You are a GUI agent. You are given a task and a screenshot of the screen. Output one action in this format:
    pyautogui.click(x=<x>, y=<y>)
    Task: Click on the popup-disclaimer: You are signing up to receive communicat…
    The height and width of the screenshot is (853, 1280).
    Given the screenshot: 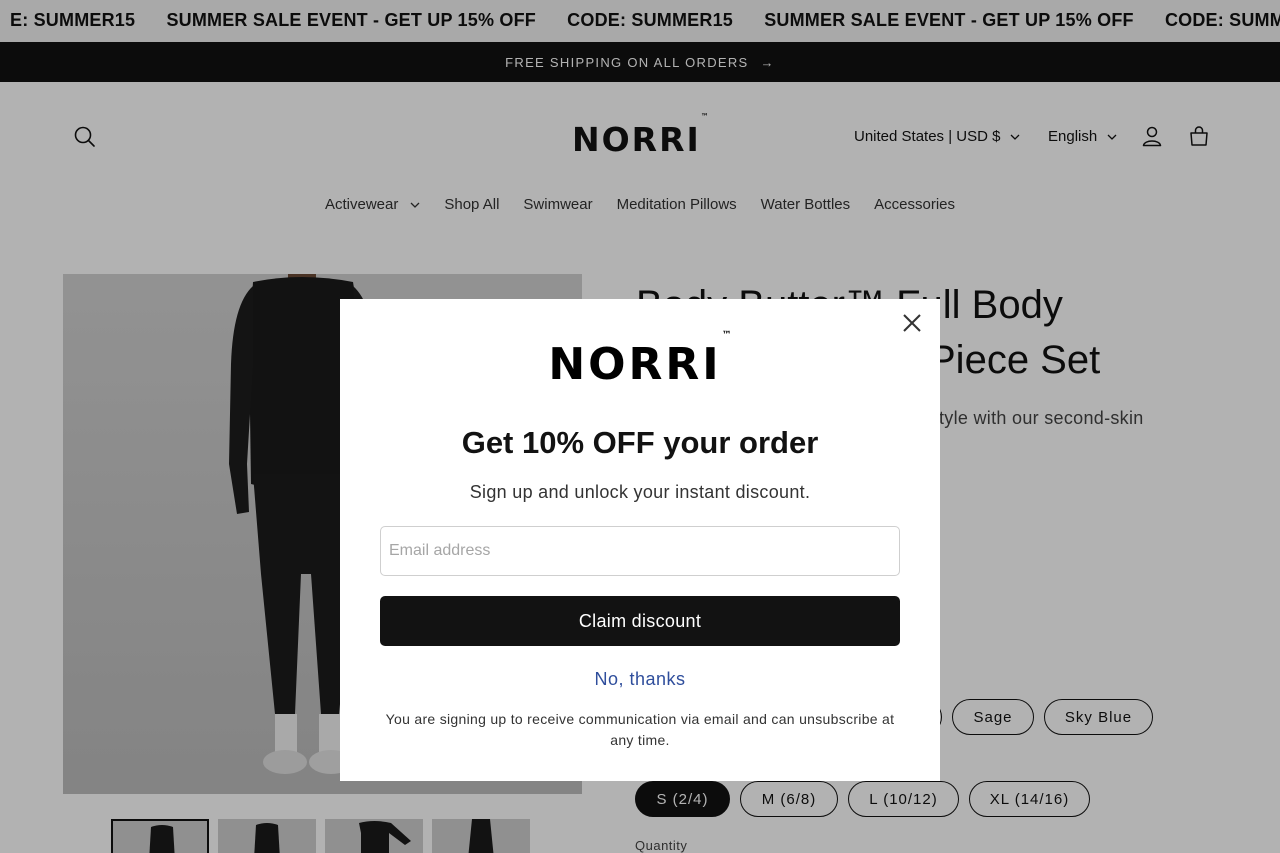 What is the action you would take?
    pyautogui.click(x=640, y=729)
    